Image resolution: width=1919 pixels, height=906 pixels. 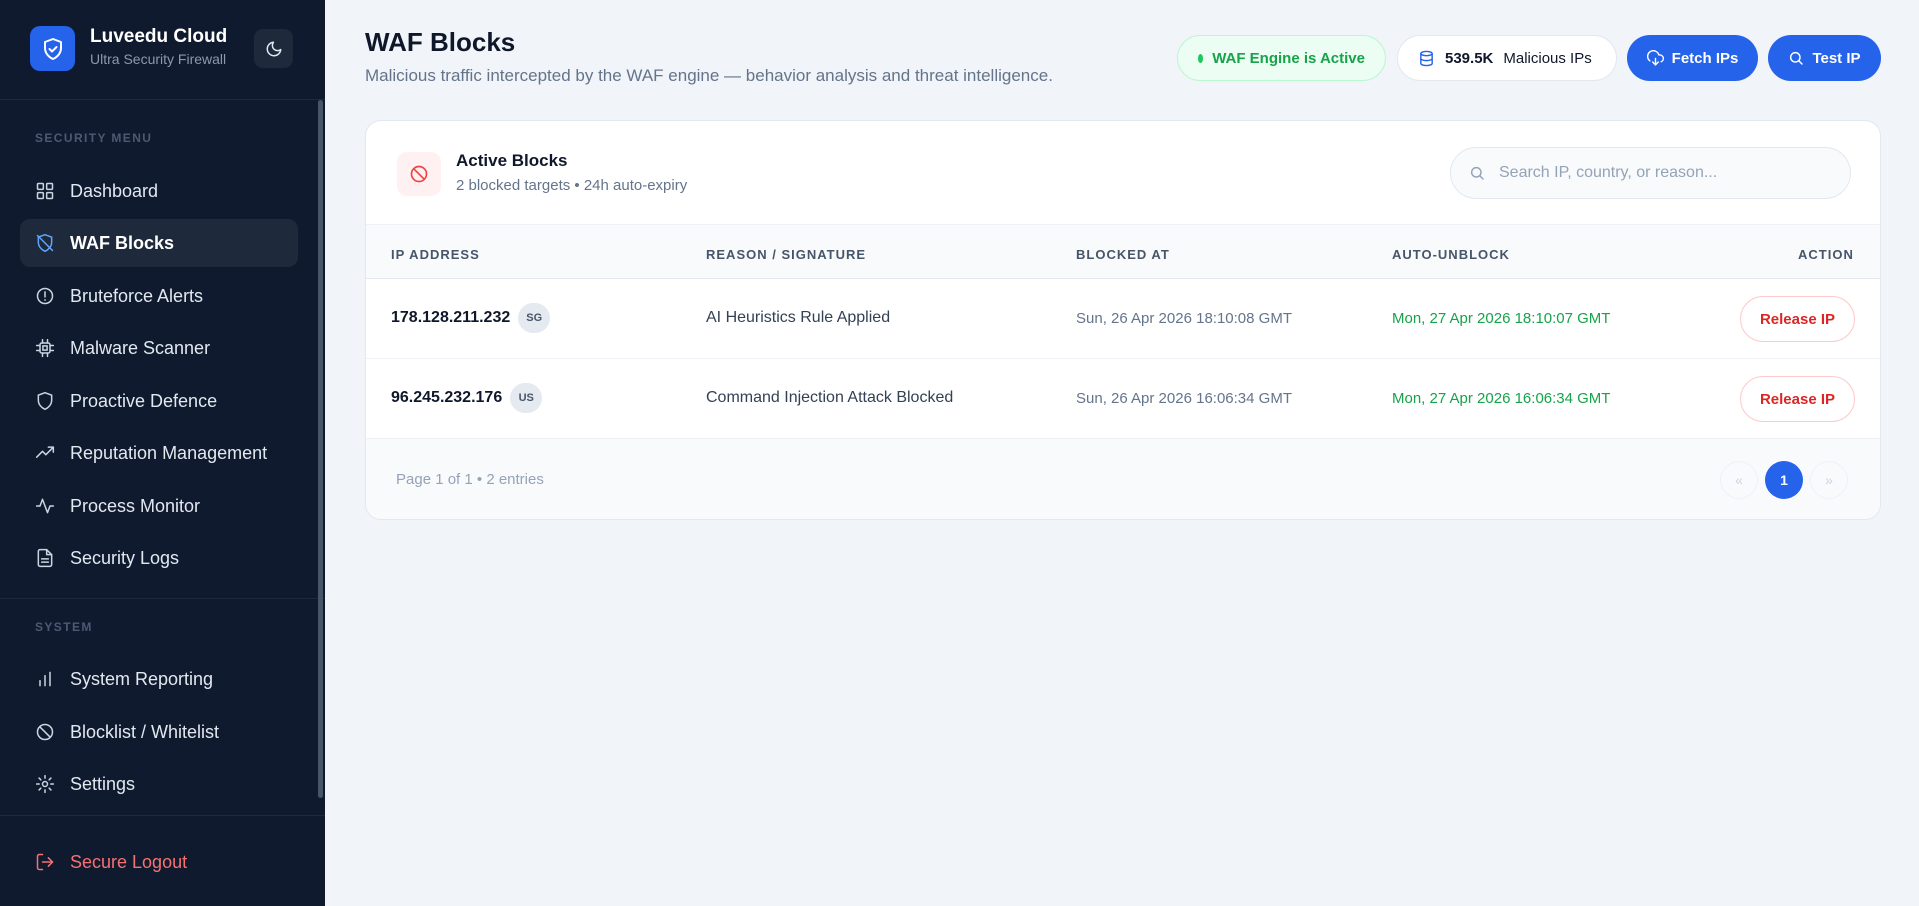 I want to click on system-menu-label: SYSTEM, so click(x=64, y=627).